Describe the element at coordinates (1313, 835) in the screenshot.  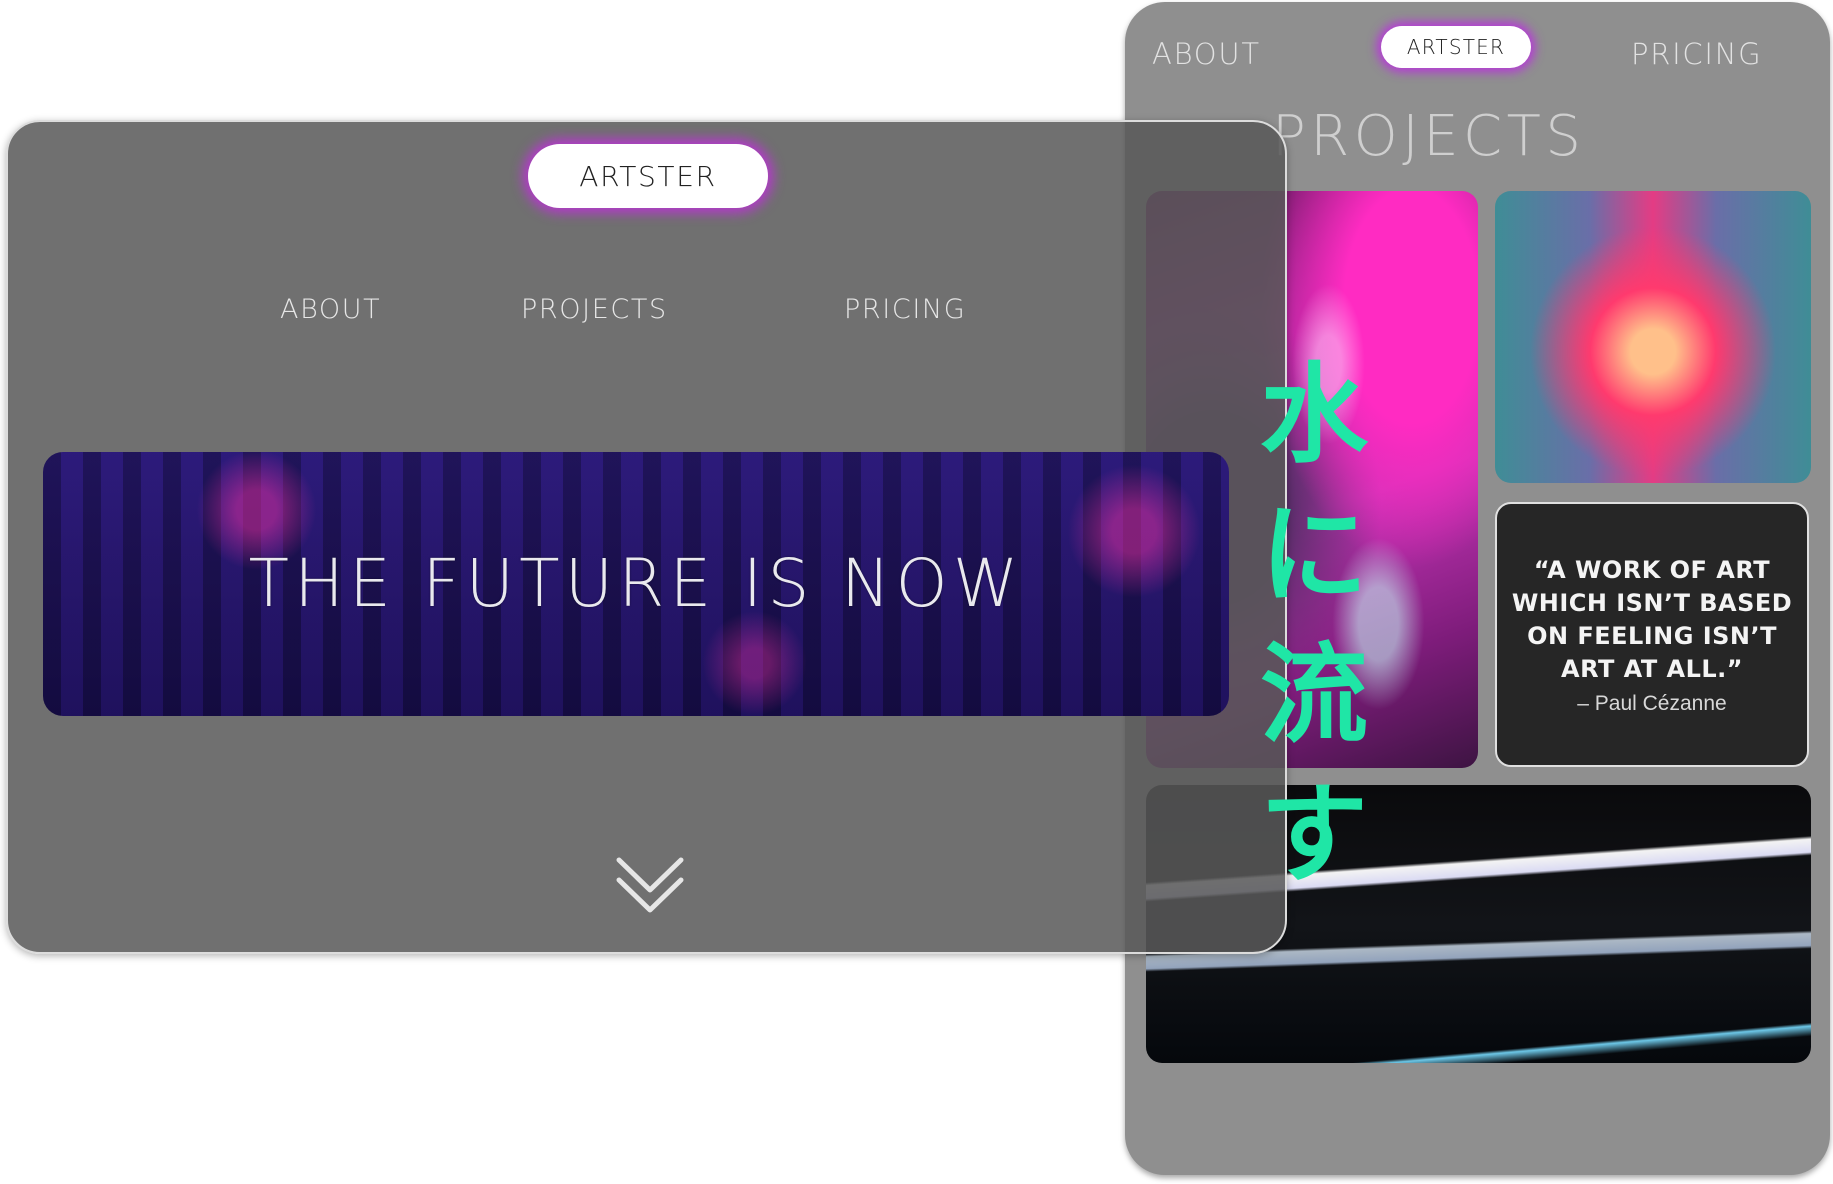
I see `overlay-char: す` at that location.